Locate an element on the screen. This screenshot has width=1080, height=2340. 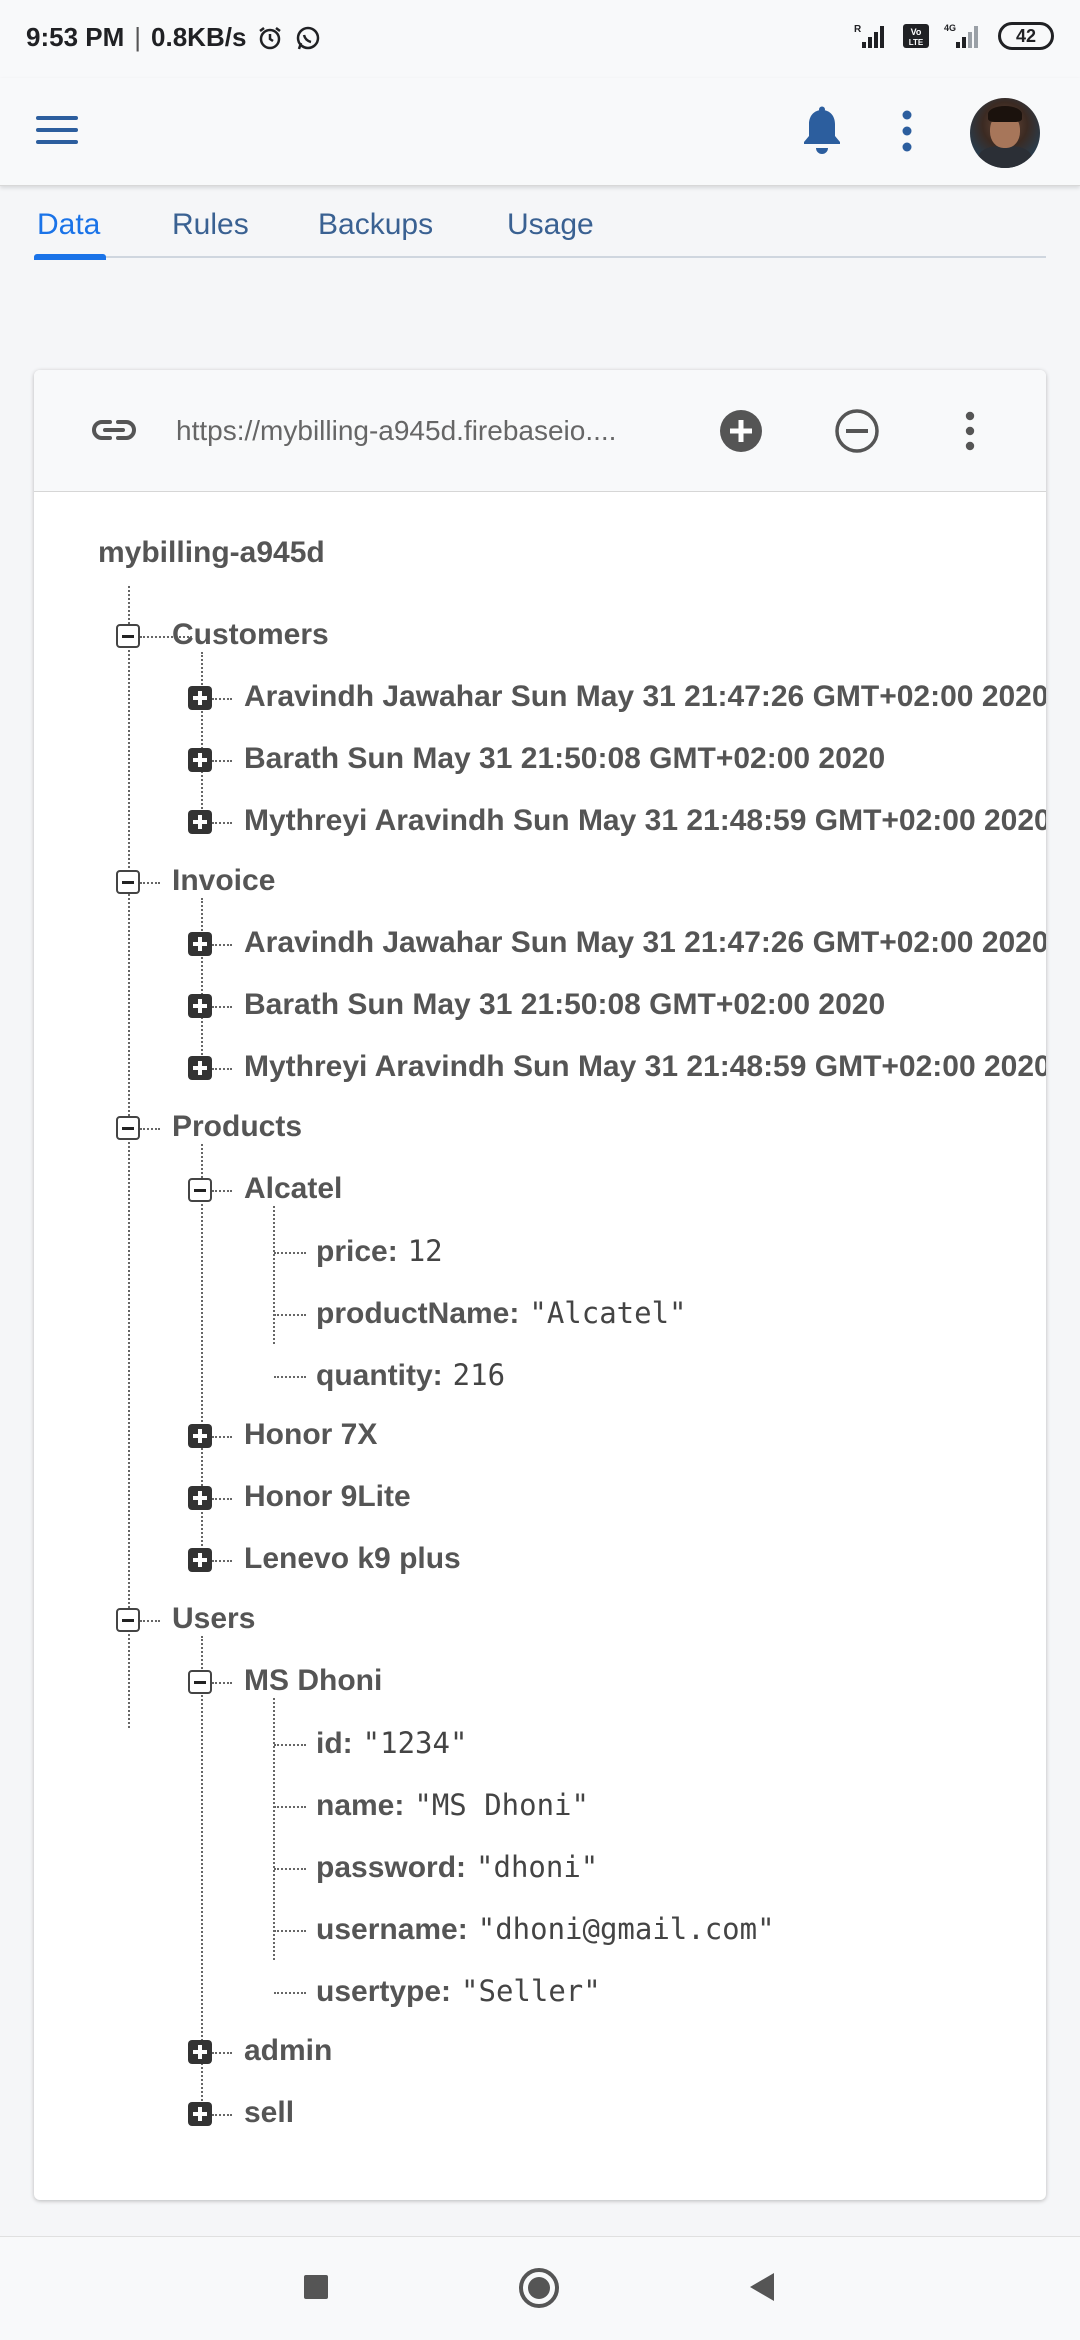
whatsapp-icon is located at coordinates (308, 37).